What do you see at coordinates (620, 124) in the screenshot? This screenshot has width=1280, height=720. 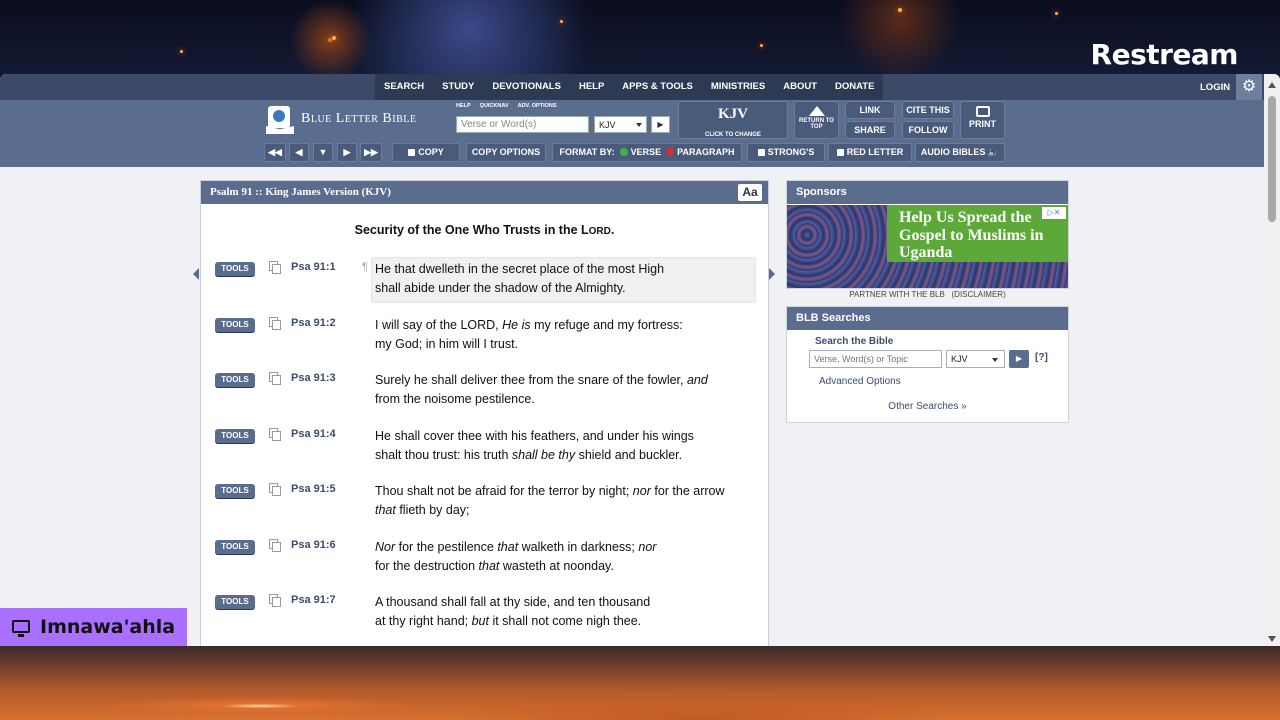 I see `version-select: KJV` at bounding box center [620, 124].